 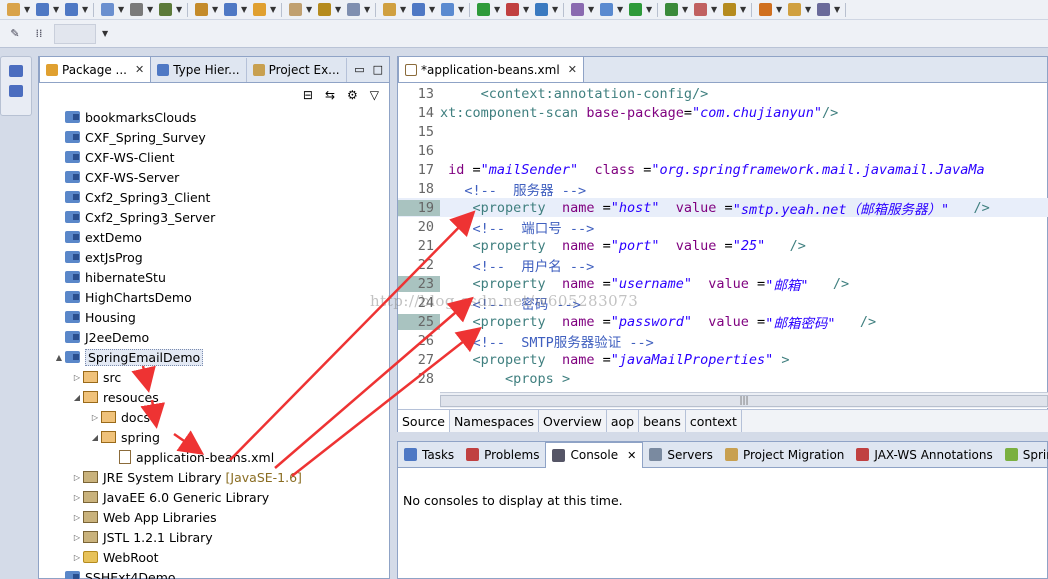 What do you see at coordinates (214, 457) in the screenshot?
I see `tree-item: application-beans.xml` at bounding box center [214, 457].